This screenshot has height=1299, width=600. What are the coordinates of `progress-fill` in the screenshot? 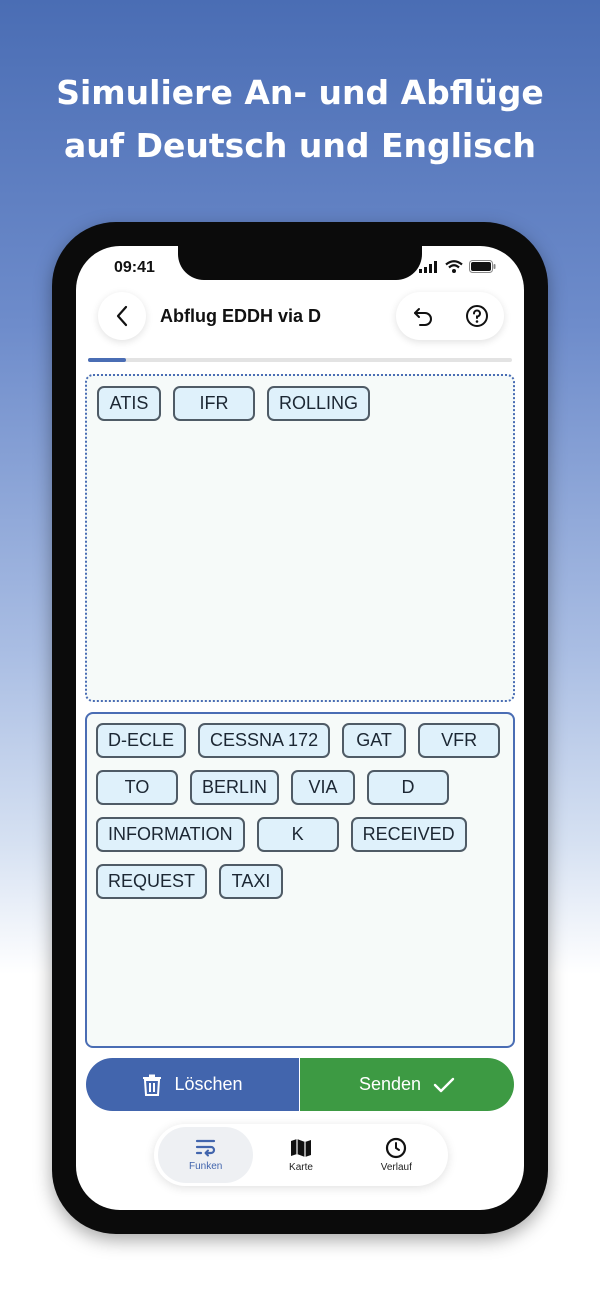 It's located at (107, 360).